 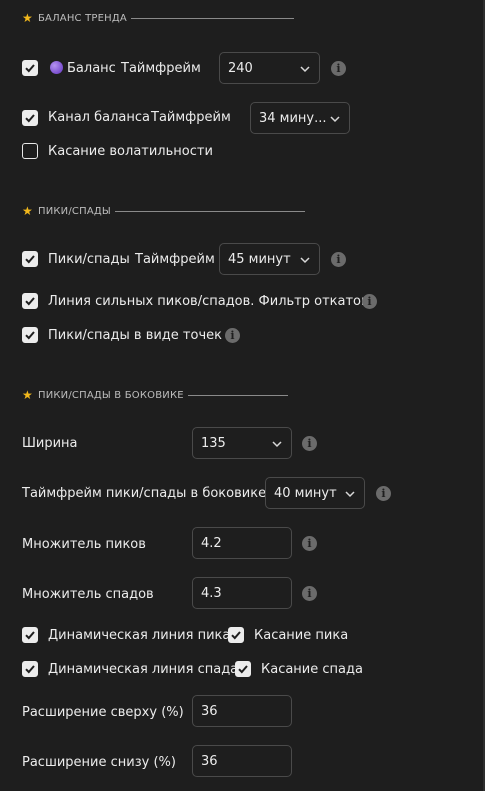 I want to click on balance-channel-timeframe-label: Таймфрейм, so click(x=191, y=117).